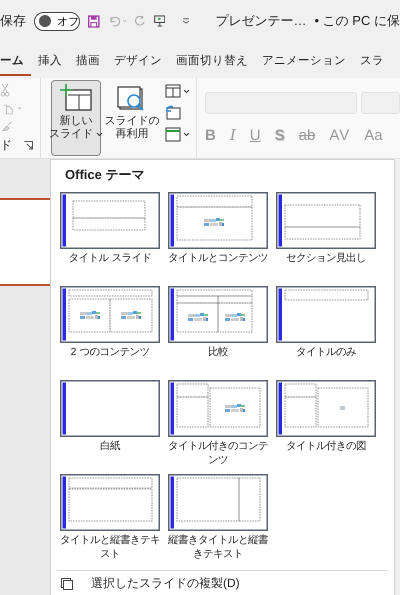  Describe the element at coordinates (28, 145) in the screenshot. I see `dialog-launcher-icon` at that location.